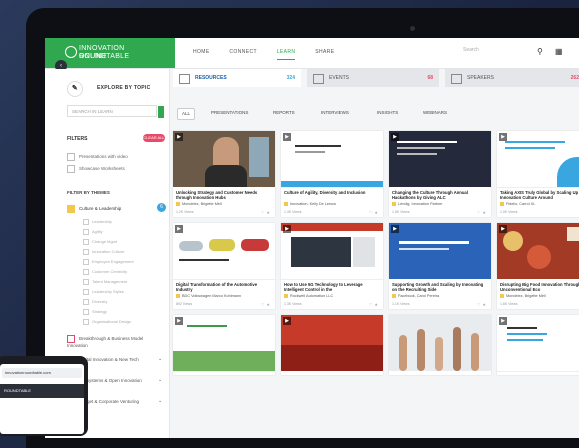 This screenshot has width=579, height=448. Describe the element at coordinates (161, 207) in the screenshot. I see `theme-count-badge: 6` at that location.